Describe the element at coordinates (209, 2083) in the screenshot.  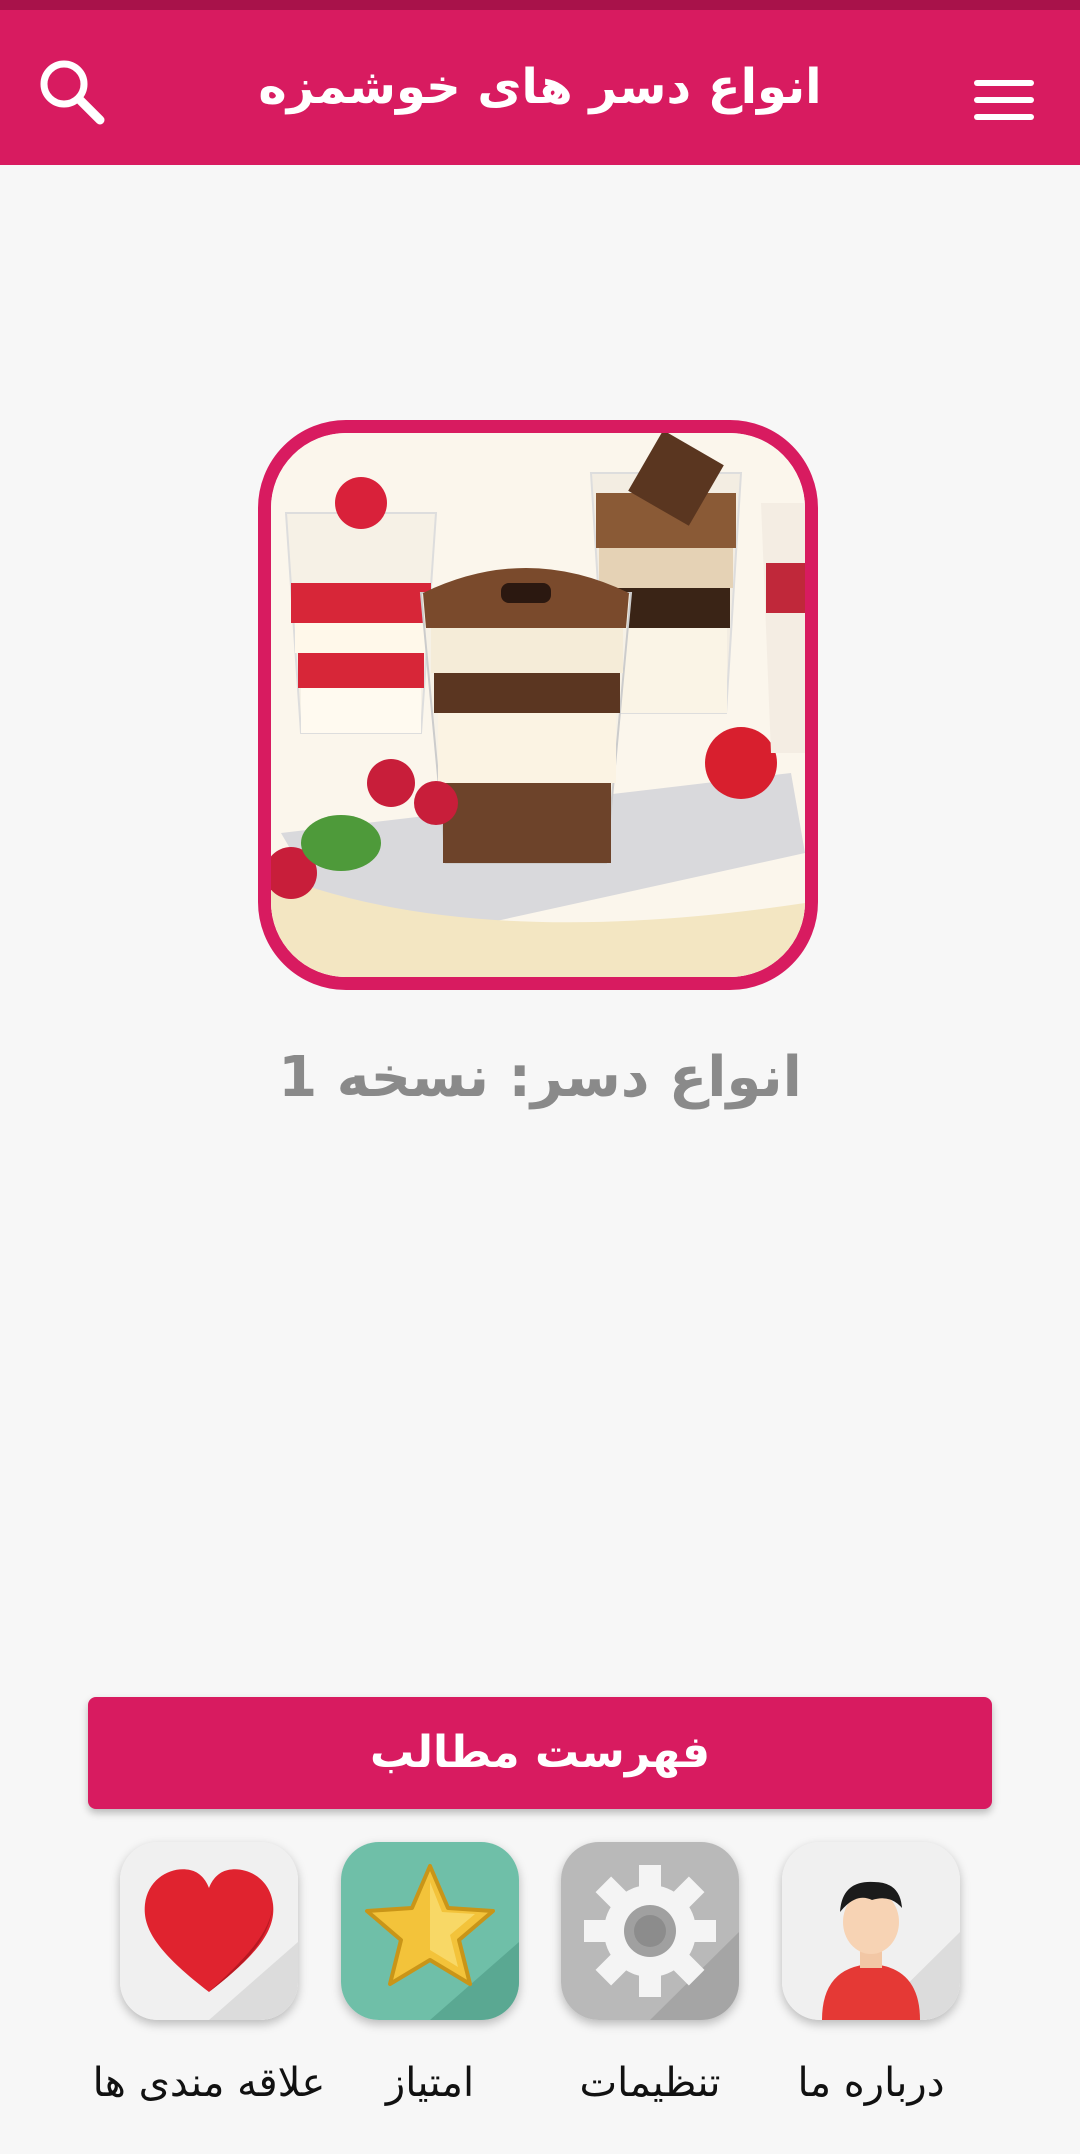
I see `favorites-label: علاقه مندی ها` at that location.